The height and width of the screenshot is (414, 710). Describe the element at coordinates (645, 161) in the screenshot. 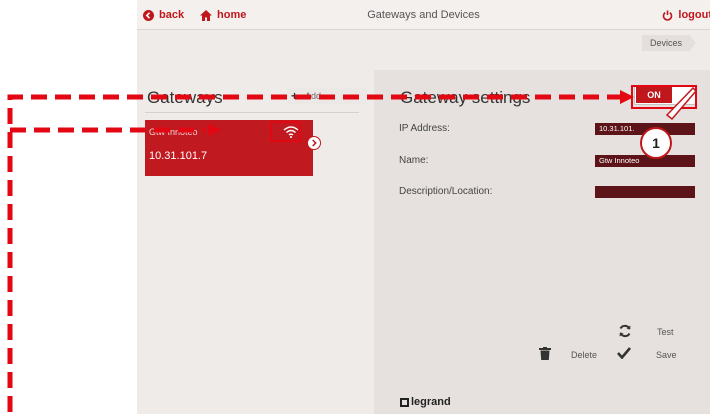

I see `name-field: Gtw Innoteo` at that location.